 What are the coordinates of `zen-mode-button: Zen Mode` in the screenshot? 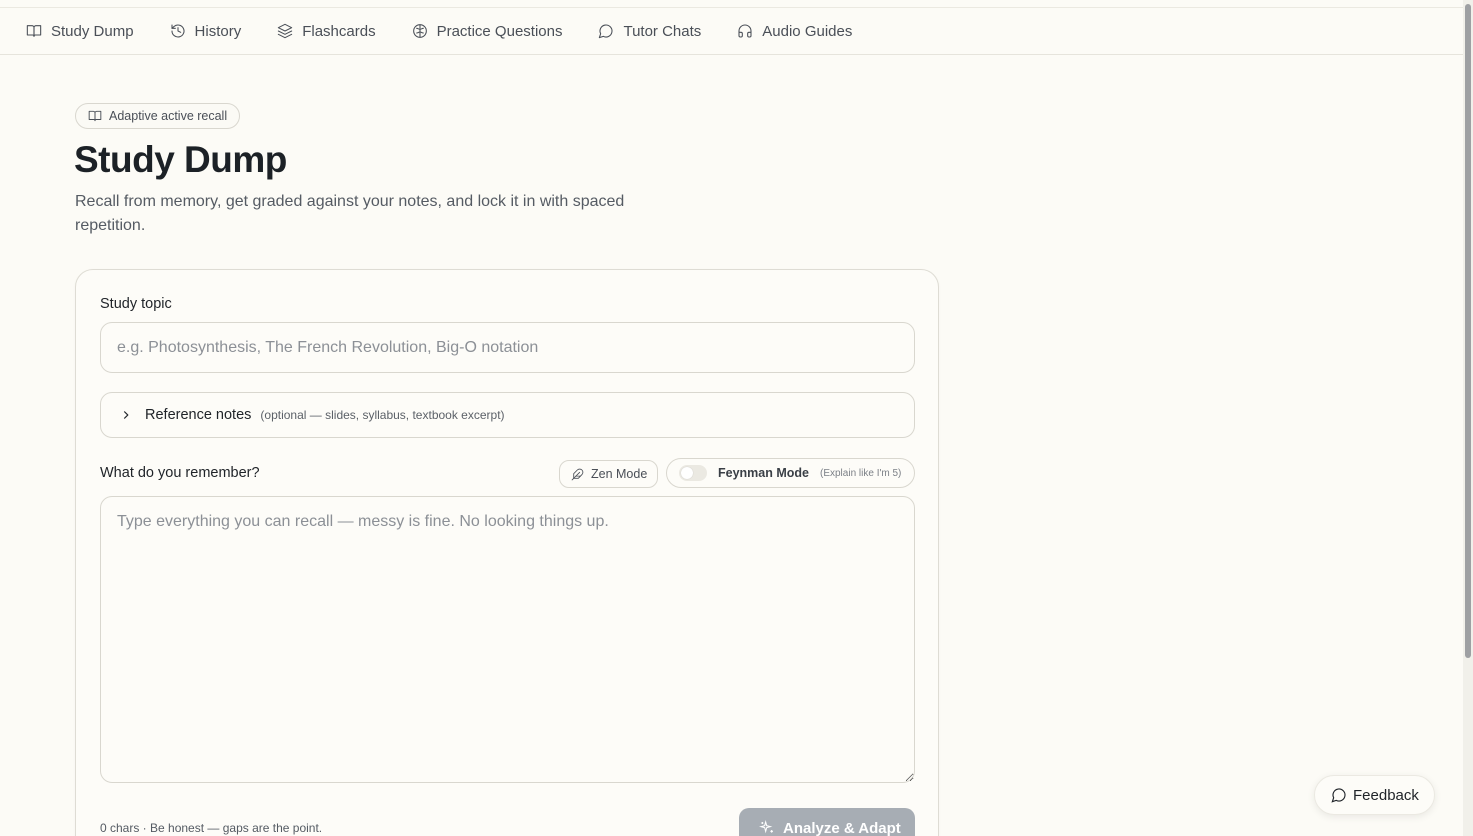 It's located at (608, 474).